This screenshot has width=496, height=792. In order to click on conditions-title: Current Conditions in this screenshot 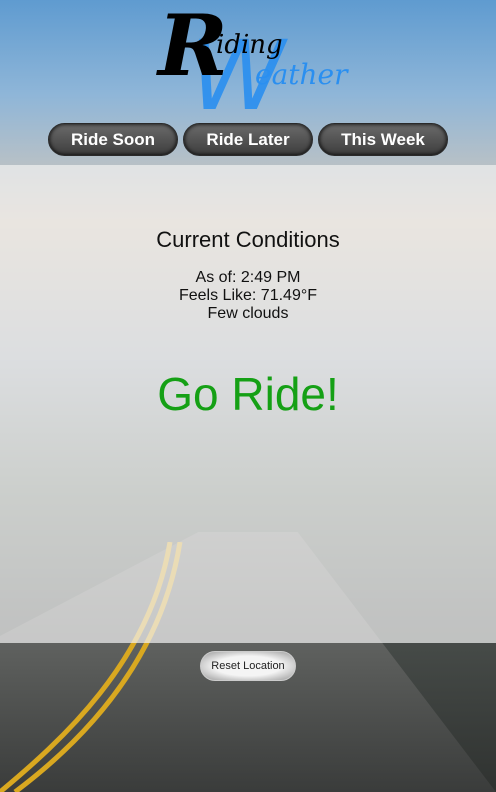, I will do `click(248, 239)`.